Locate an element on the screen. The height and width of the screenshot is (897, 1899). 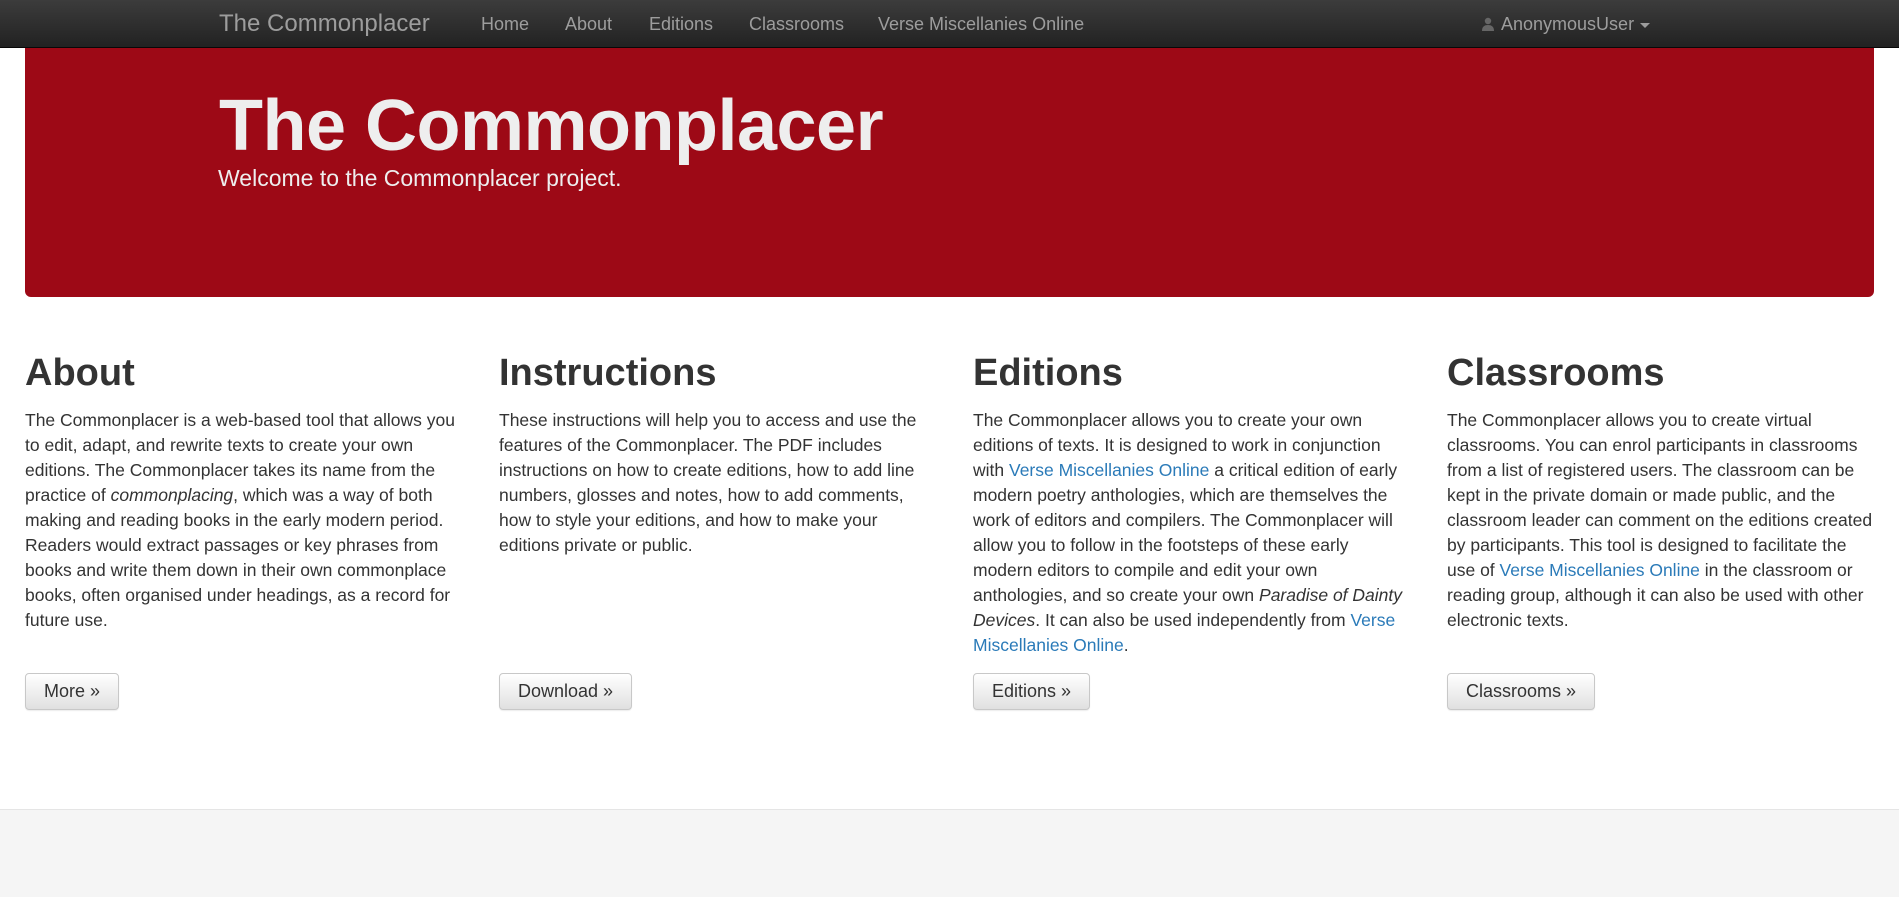
classrooms-button: Classrooms » is located at coordinates (1521, 691).